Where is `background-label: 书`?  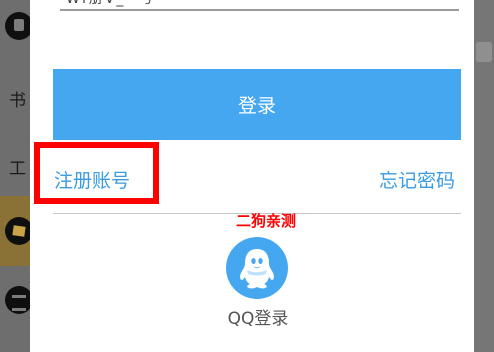 background-label: 书 is located at coordinates (17, 101).